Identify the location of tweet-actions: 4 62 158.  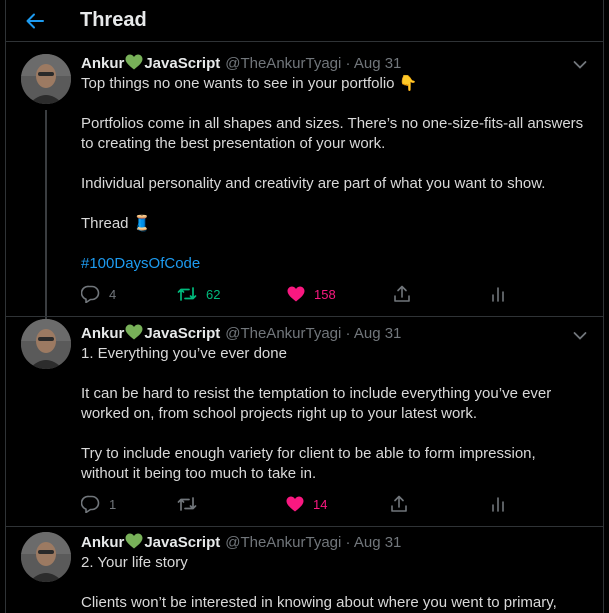
(334, 294).